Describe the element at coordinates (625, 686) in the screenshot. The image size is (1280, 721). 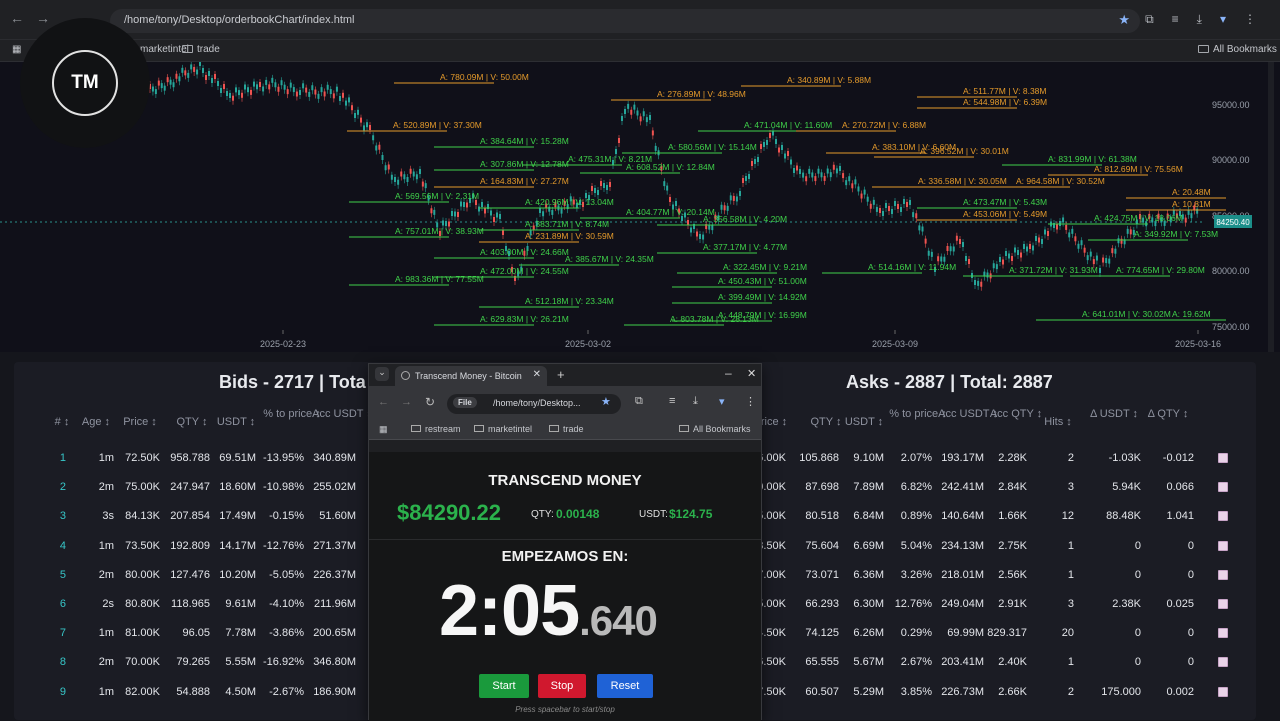
I see `reset-button: Reset` at that location.